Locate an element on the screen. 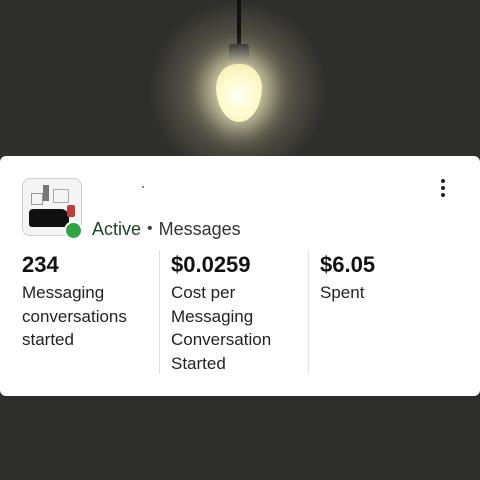 The height and width of the screenshot is (480, 480). active-status-dot-icon is located at coordinates (73, 230).